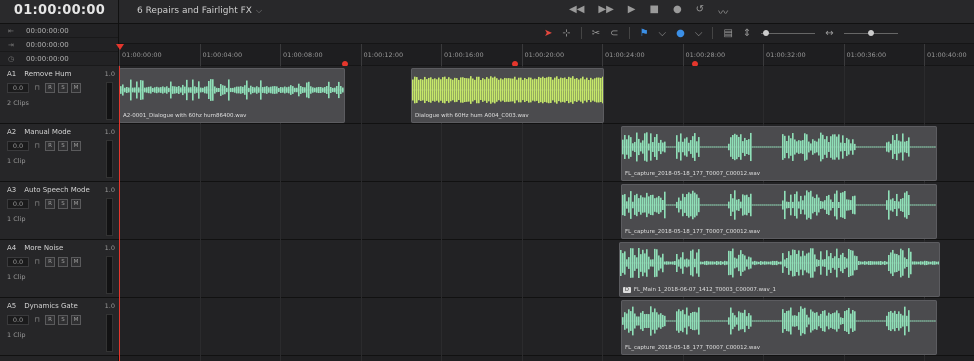  What do you see at coordinates (596, 33) in the screenshot?
I see `razor-icon: ✂` at bounding box center [596, 33].